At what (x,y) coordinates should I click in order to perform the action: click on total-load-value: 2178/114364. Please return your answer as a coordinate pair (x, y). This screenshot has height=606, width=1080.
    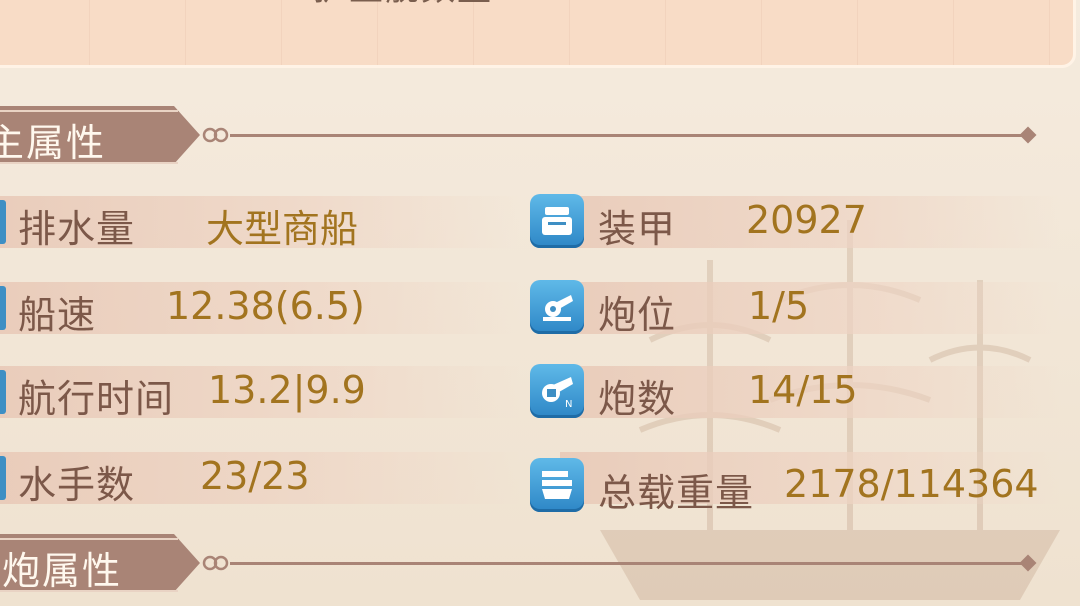
    Looking at the image, I should click on (911, 484).